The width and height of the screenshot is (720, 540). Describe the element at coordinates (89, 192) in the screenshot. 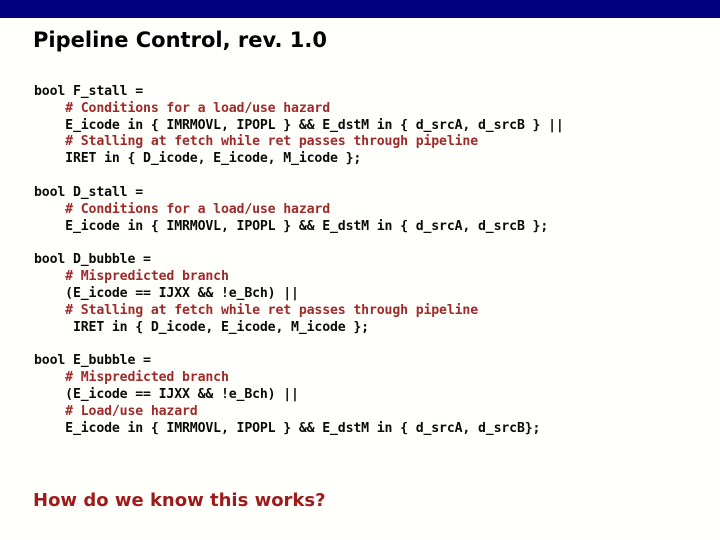

I see `code-line: bool D_stall =` at that location.